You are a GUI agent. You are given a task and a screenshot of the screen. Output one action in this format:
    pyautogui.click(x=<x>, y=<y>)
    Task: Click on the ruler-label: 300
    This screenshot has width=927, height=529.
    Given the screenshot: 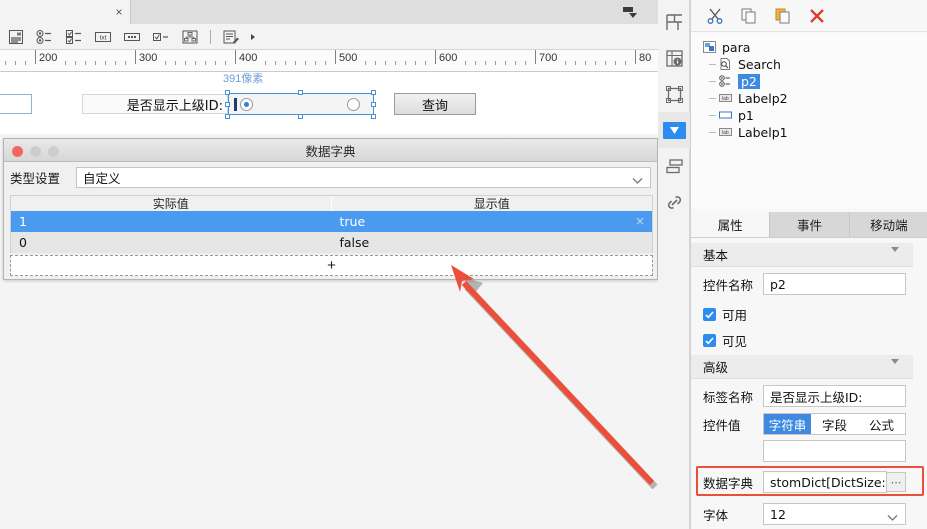 What is the action you would take?
    pyautogui.click(x=148, y=58)
    